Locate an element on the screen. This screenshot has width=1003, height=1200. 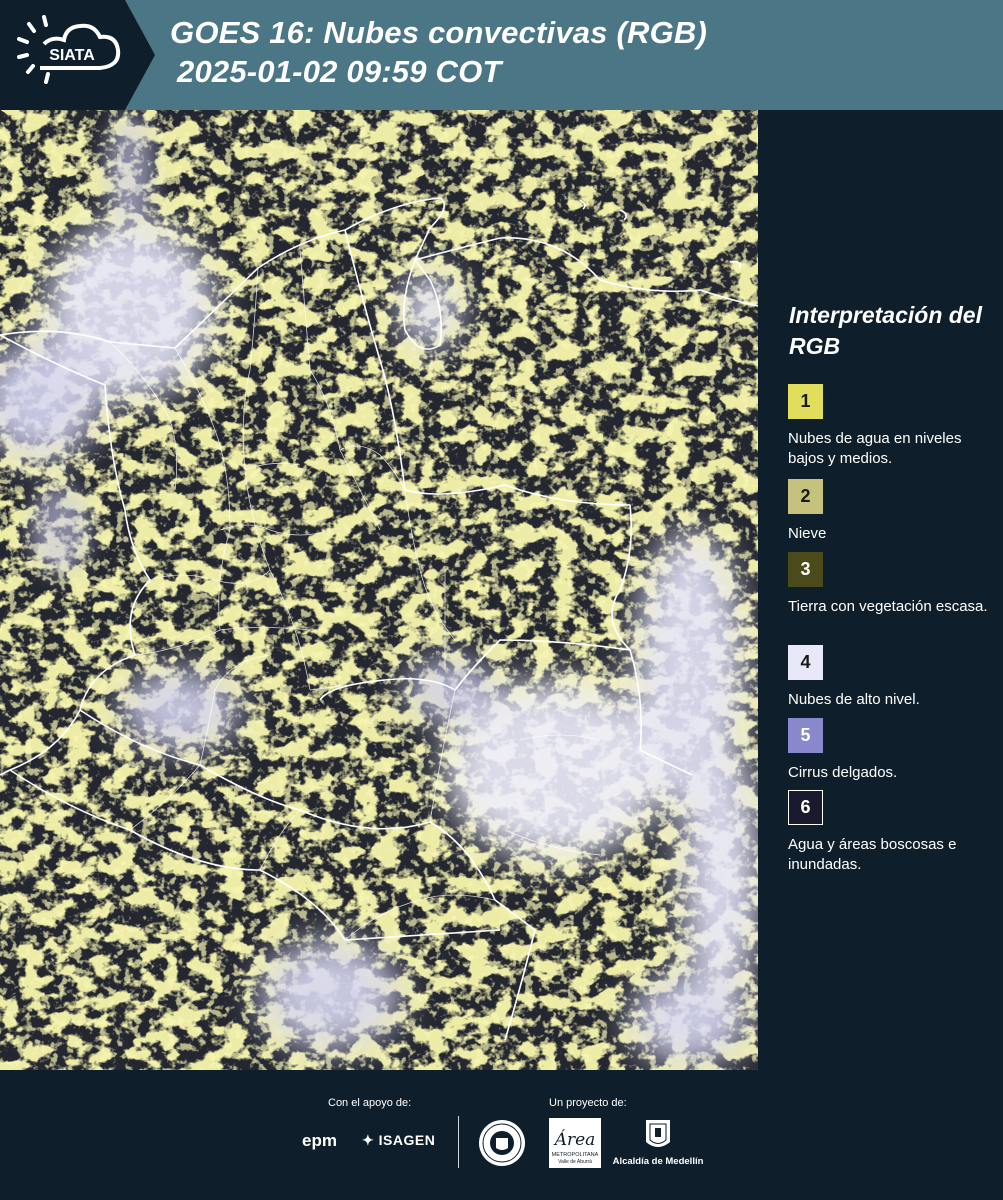
medellin-seal-icon is located at coordinates (502, 1145).